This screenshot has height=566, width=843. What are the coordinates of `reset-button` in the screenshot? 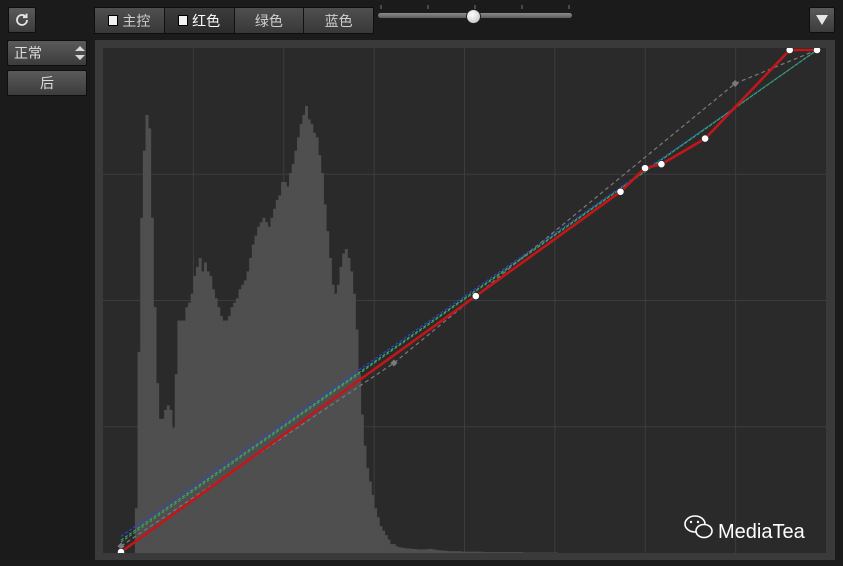 It's located at (22, 20).